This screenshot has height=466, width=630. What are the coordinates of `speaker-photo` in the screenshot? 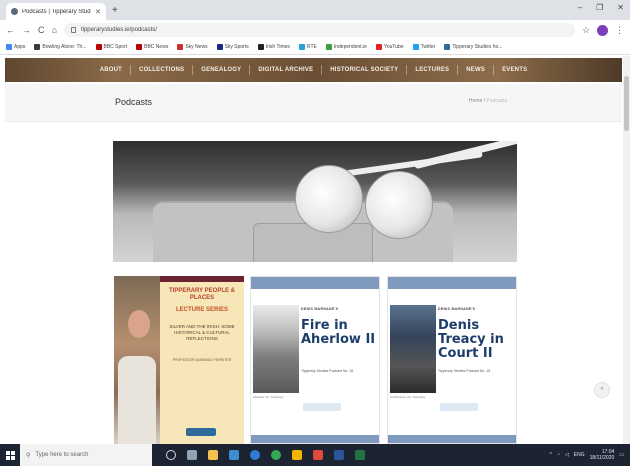 It's located at (137, 360).